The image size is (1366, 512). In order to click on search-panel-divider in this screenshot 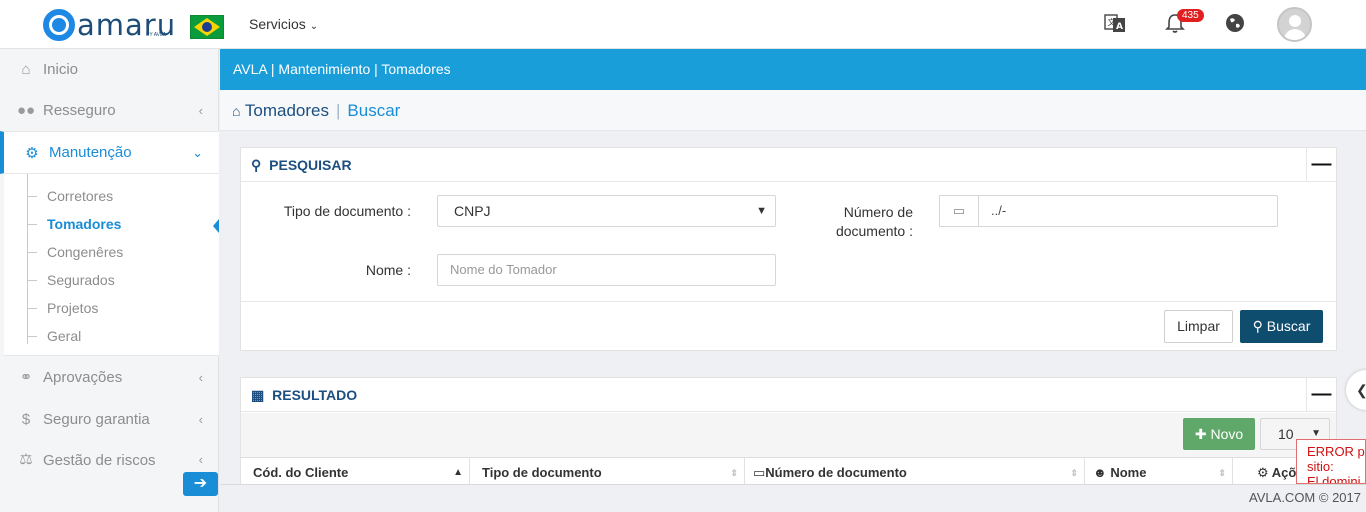, I will do `click(788, 301)`.